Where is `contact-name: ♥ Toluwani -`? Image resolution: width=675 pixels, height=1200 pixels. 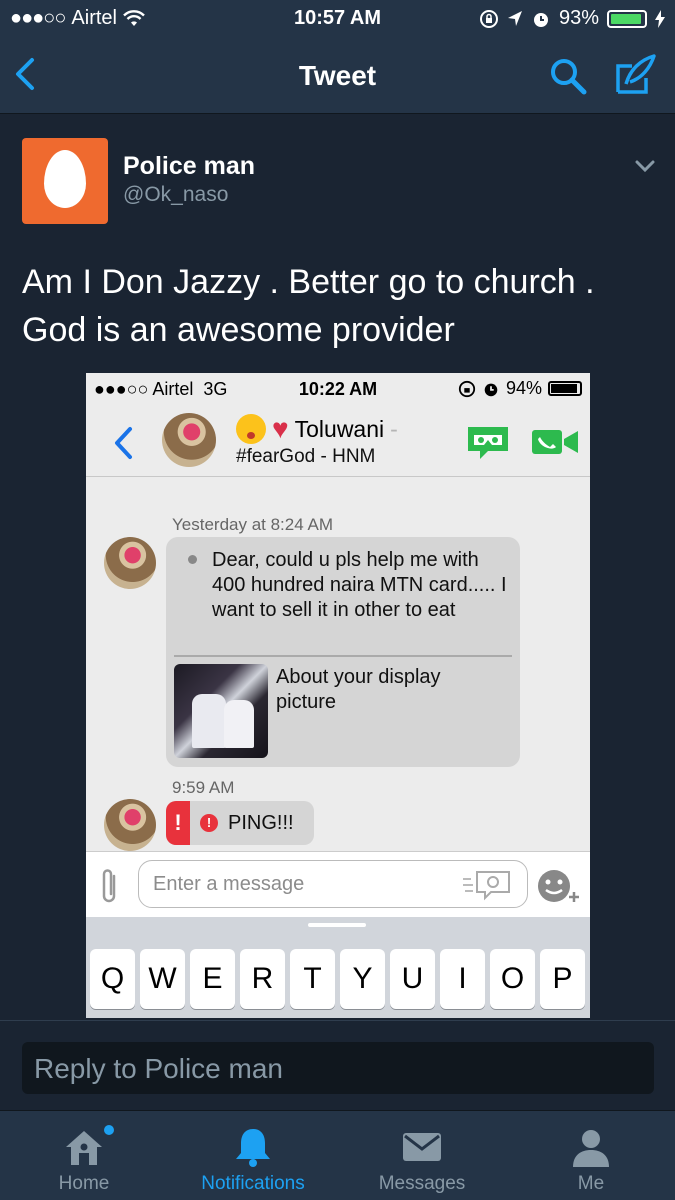 contact-name: ♥ Toluwani - is located at coordinates (317, 429).